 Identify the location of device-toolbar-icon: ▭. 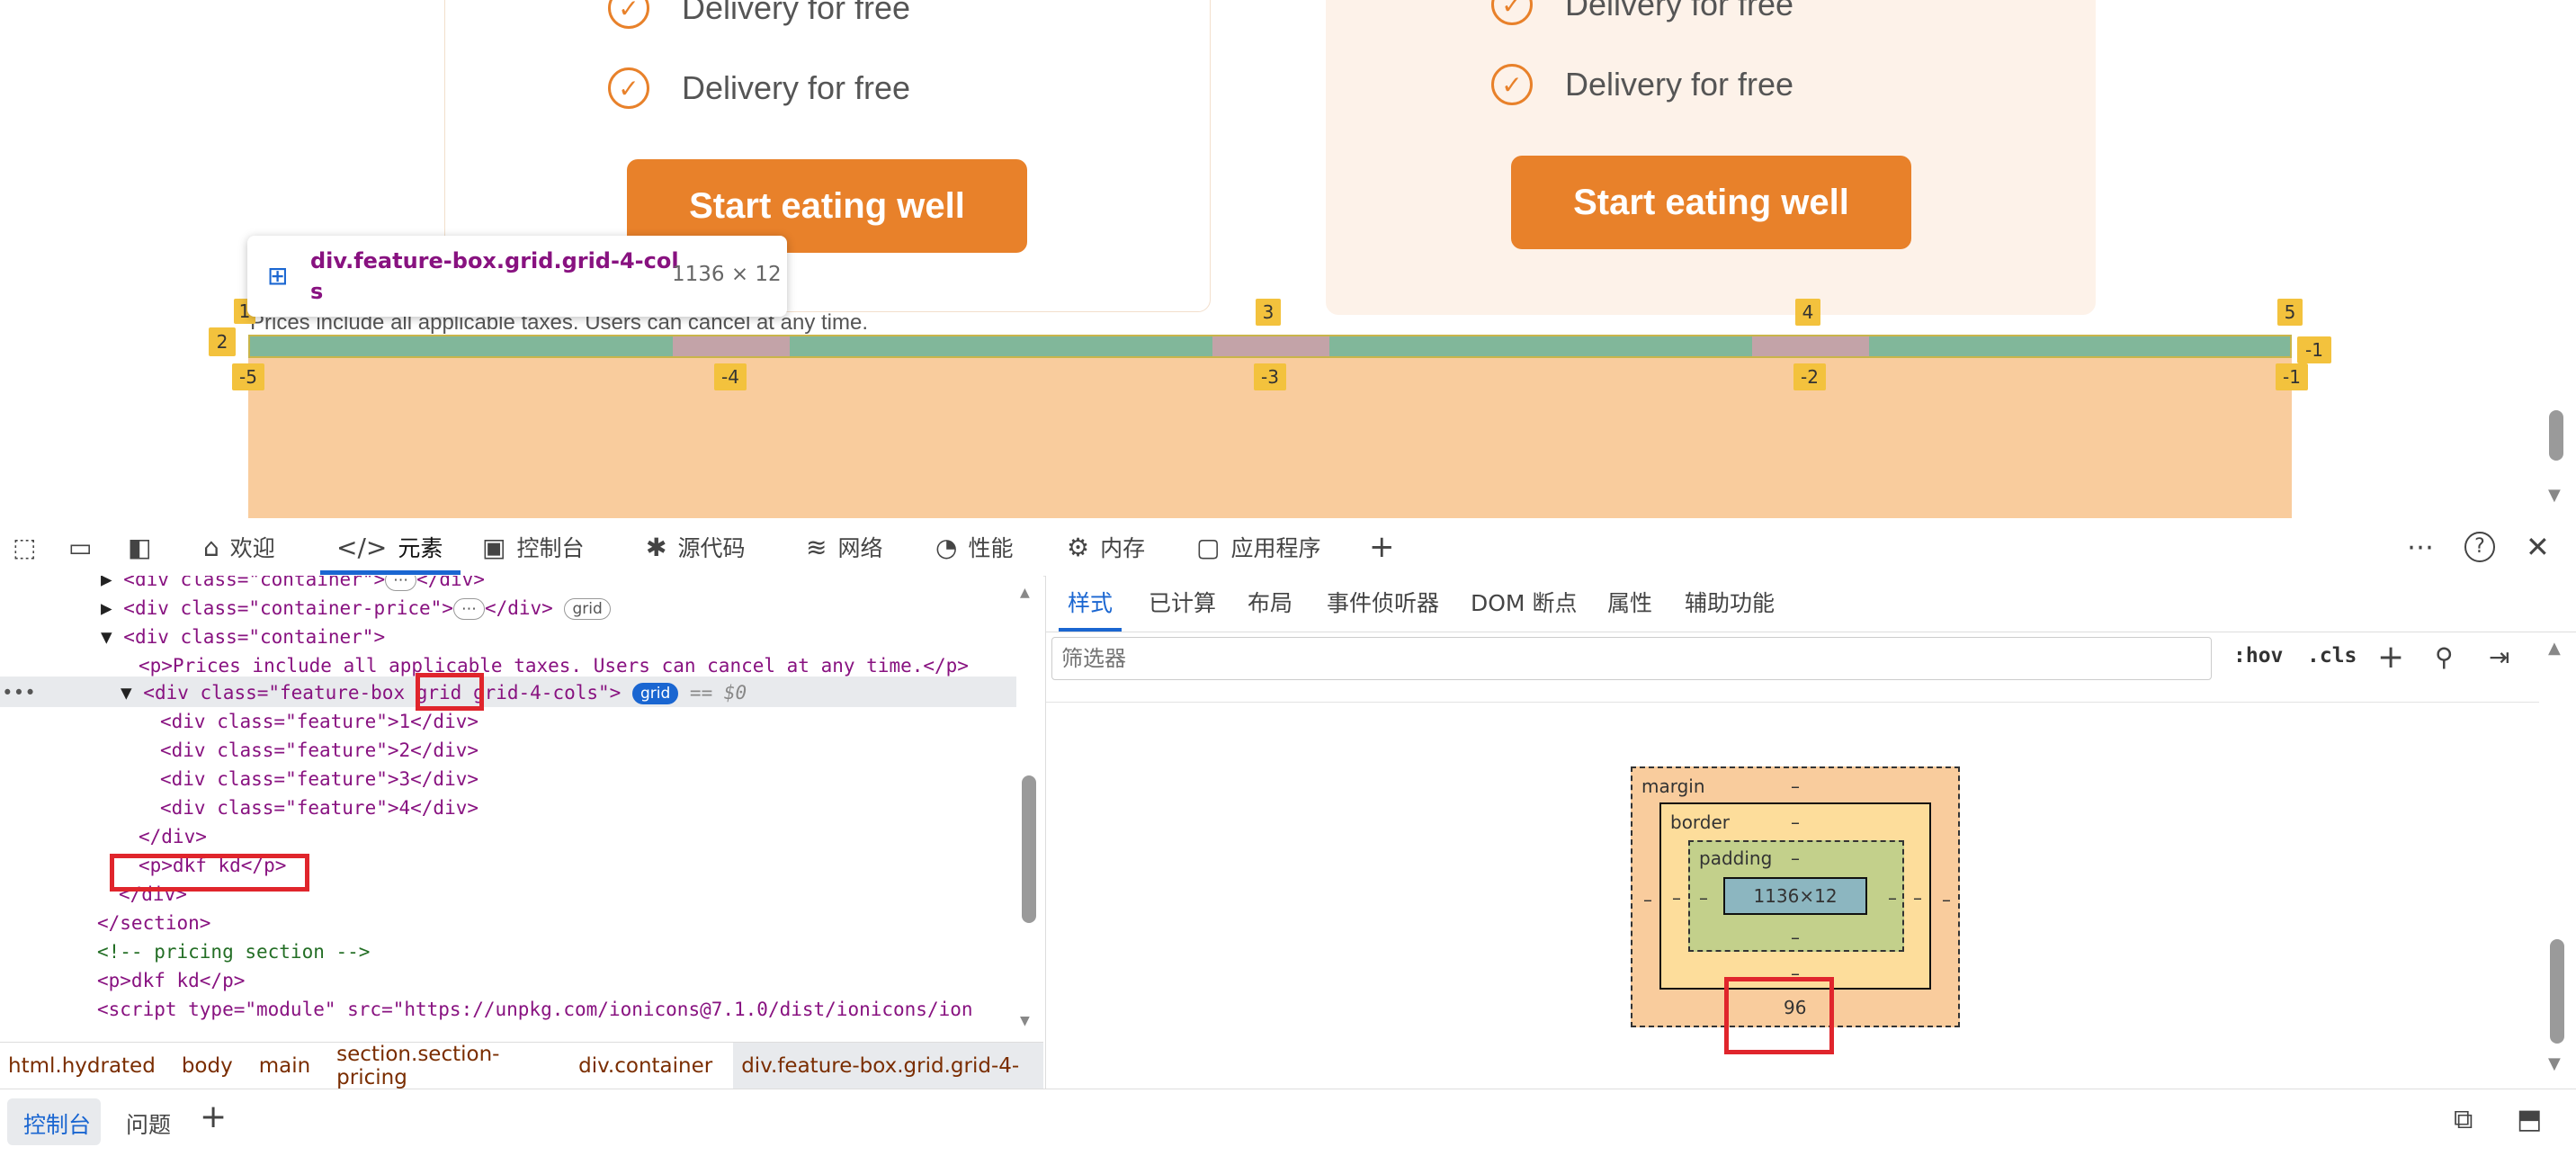
(85, 547).